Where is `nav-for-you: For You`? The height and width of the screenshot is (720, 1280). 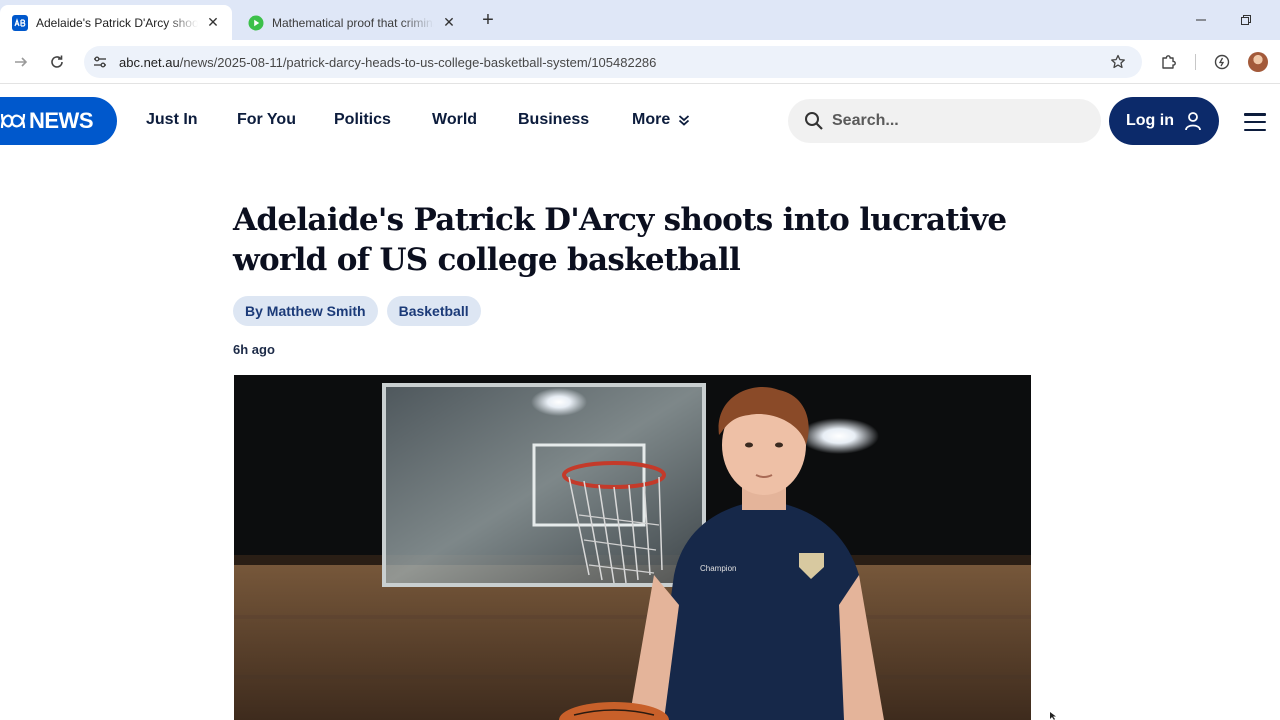
nav-for-you: For You is located at coordinates (266, 120).